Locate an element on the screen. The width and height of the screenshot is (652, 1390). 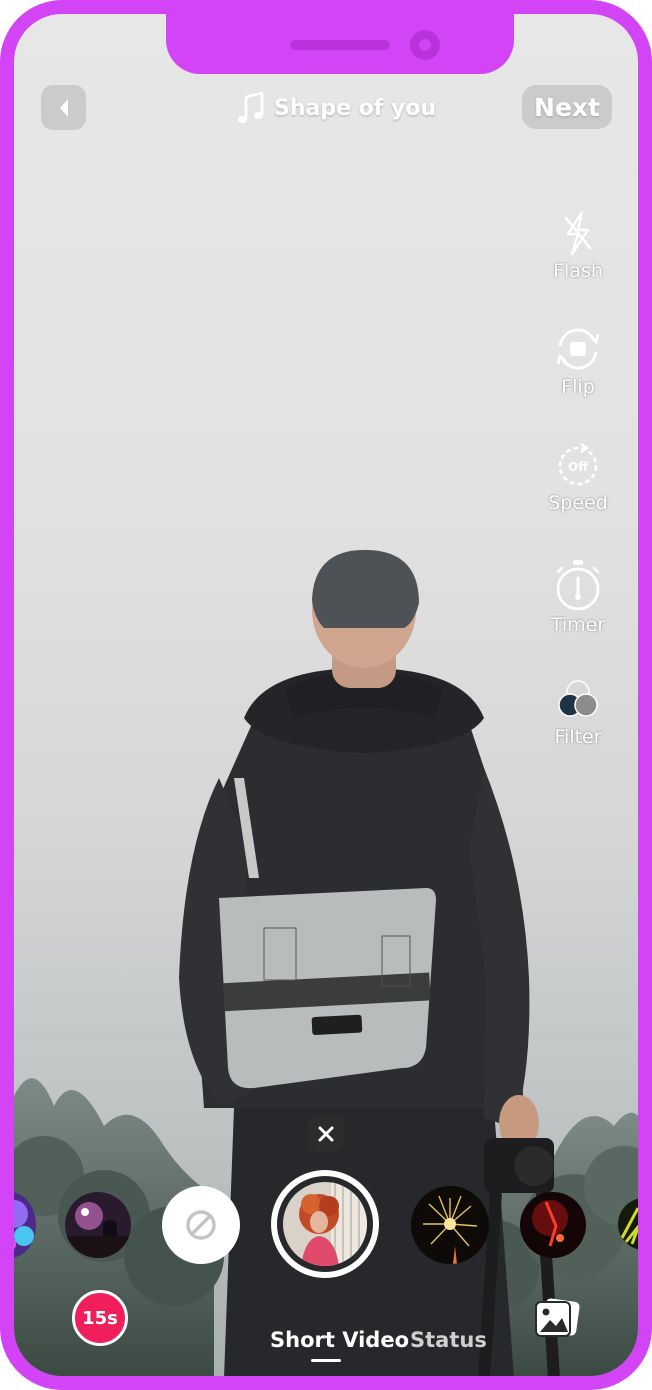
filter-thumb-fireworks is located at coordinates (450, 1225).